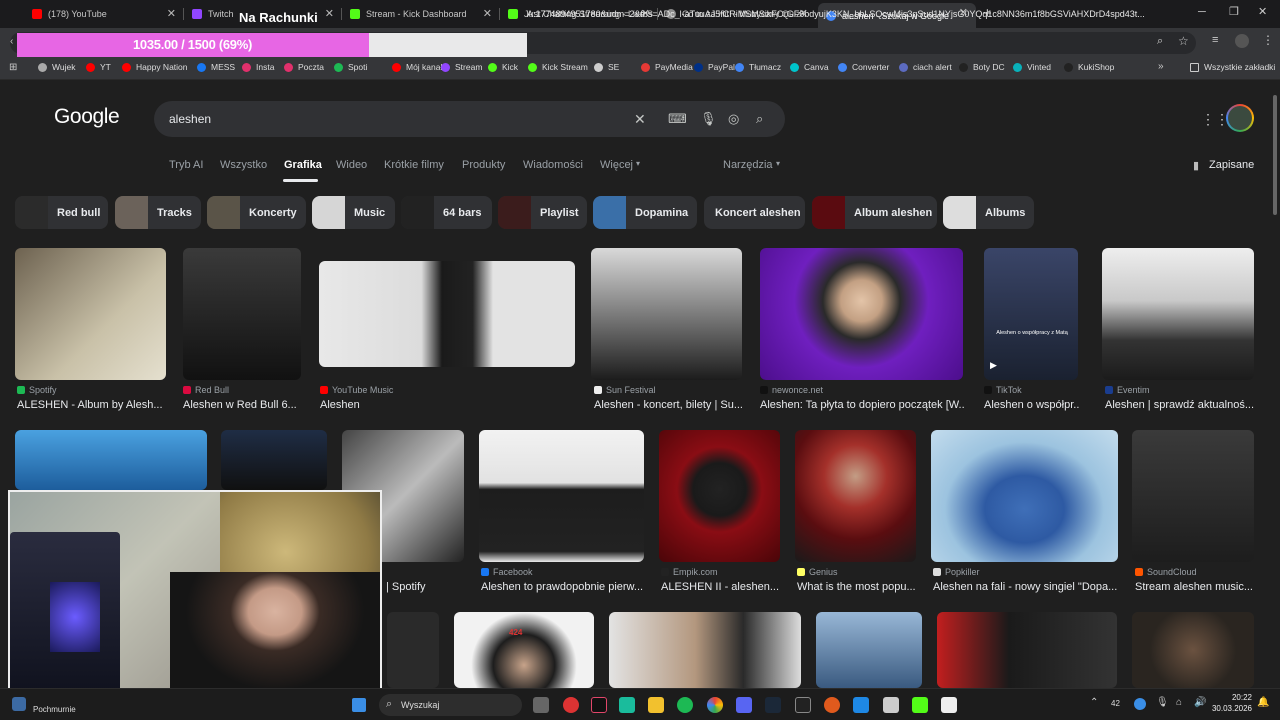 The image size is (1280, 720). I want to click on scrollbar, so click(1275, 384).